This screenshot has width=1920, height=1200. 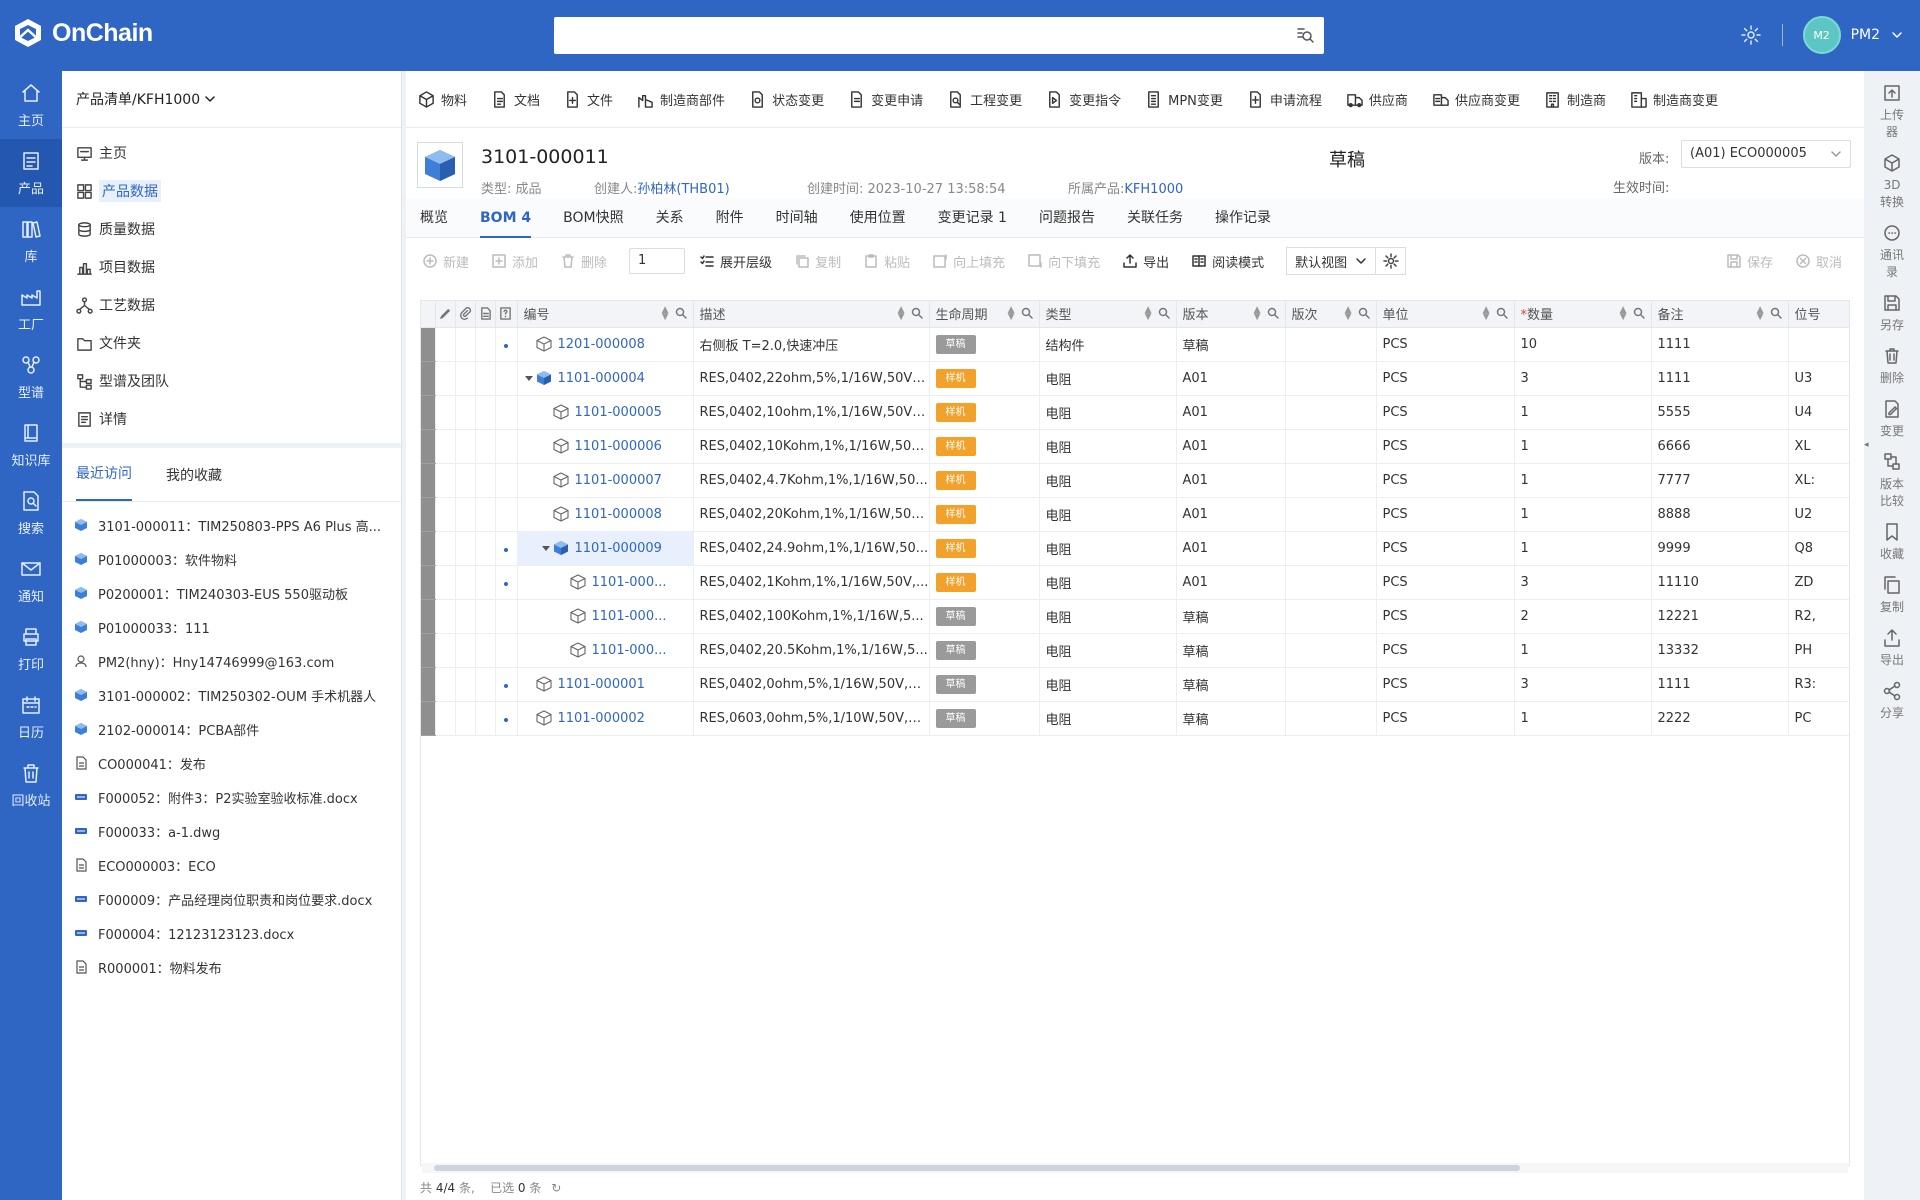 I want to click on note-cell: 1111, so click(x=1720, y=344).